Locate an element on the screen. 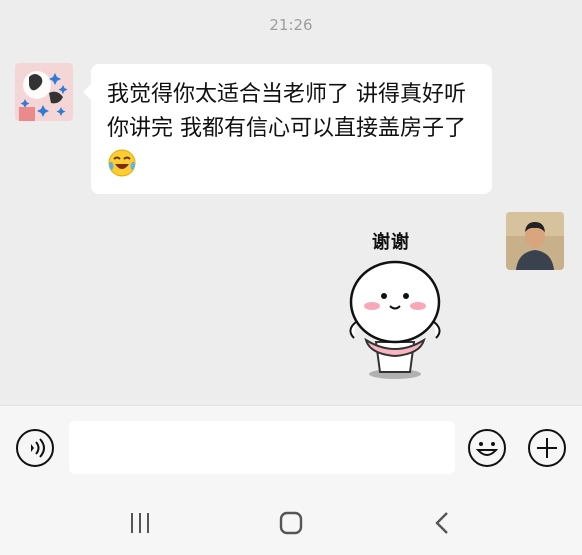 The width and height of the screenshot is (582, 555). timestamp: 21:26 is located at coordinates (291, 25).